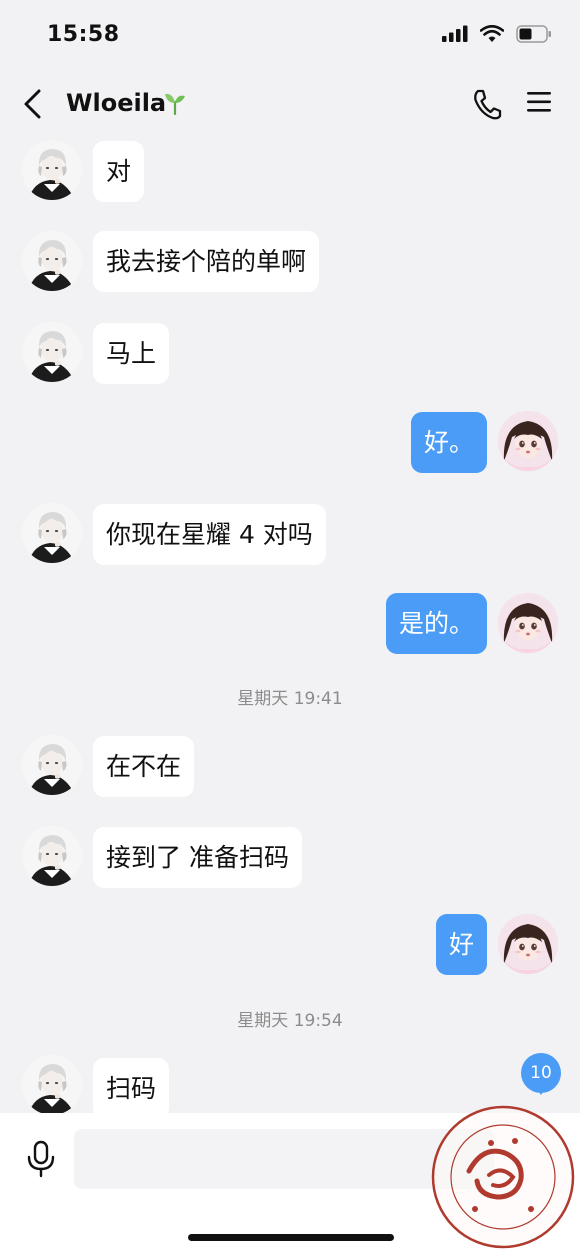  Describe the element at coordinates (290, 1021) in the screenshot. I see `chat-timestamp: 星期天 19:54` at that location.